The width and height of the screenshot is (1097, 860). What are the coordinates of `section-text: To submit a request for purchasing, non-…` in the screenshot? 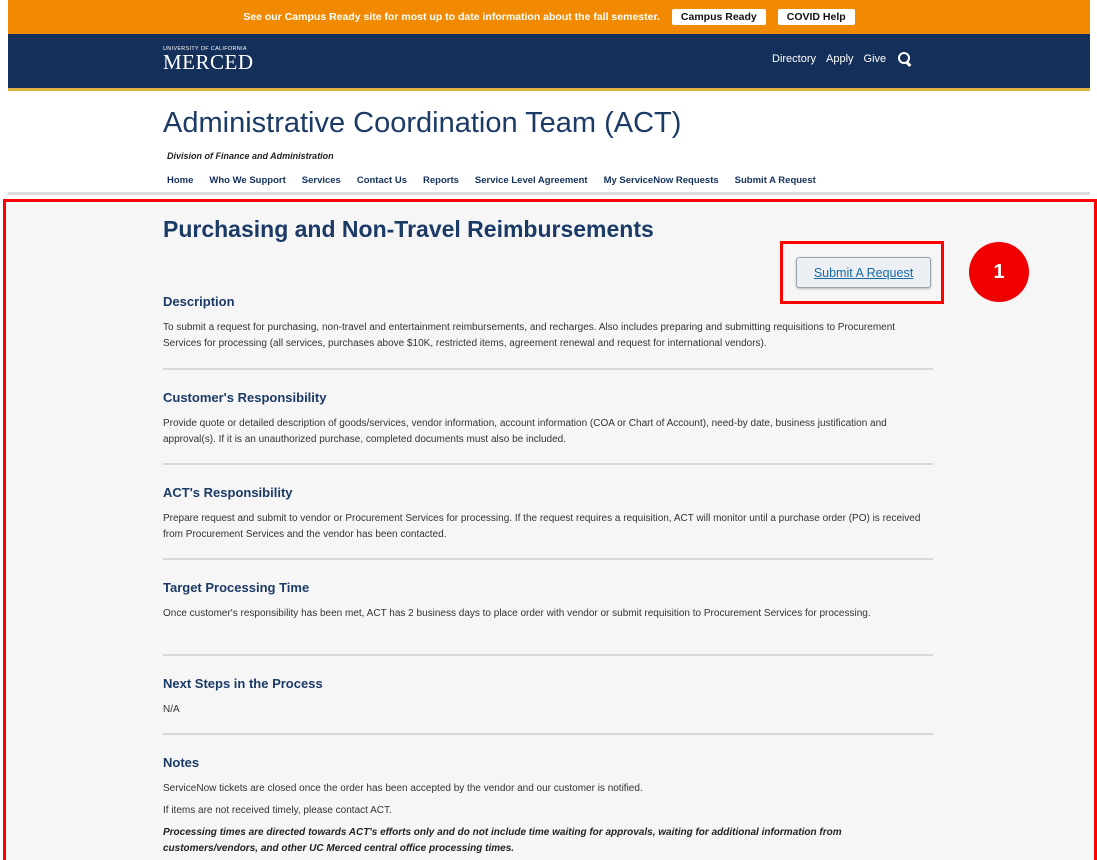 It's located at (529, 335).